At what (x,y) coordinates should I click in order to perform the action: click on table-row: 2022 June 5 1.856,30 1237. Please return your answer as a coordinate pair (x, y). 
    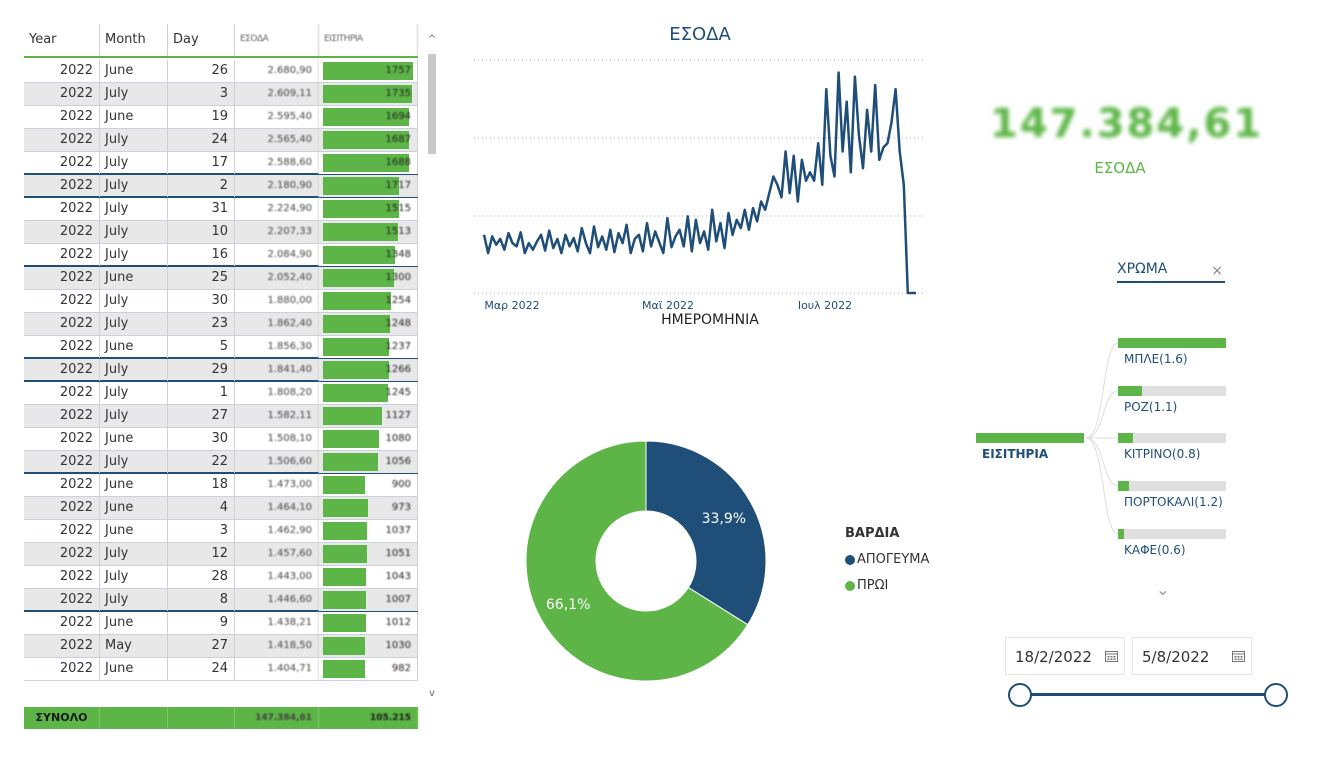
    Looking at the image, I should click on (221, 347).